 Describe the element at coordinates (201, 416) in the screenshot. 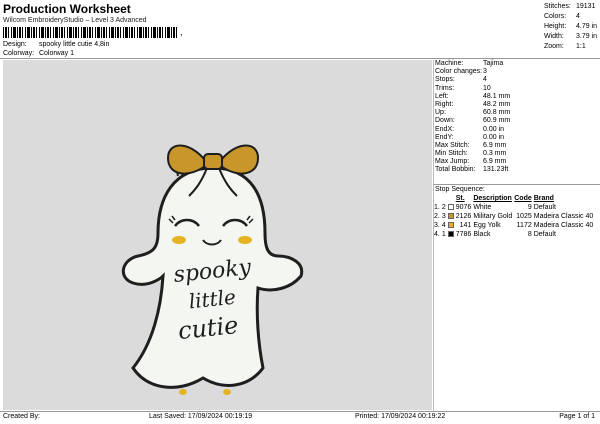

I see `last-saved: Last Saved: 17/09/2024 00:19:19` at that location.